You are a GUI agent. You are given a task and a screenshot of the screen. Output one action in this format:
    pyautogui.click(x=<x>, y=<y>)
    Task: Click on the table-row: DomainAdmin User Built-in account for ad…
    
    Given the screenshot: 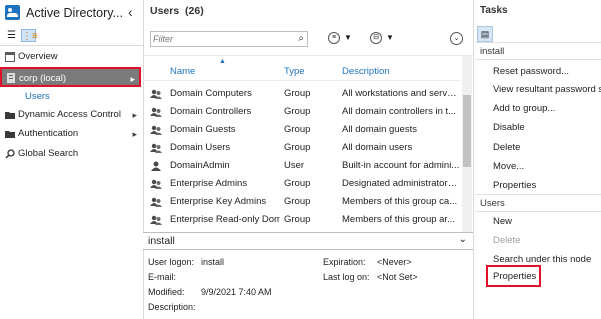 What is the action you would take?
    pyautogui.click(x=302, y=166)
    